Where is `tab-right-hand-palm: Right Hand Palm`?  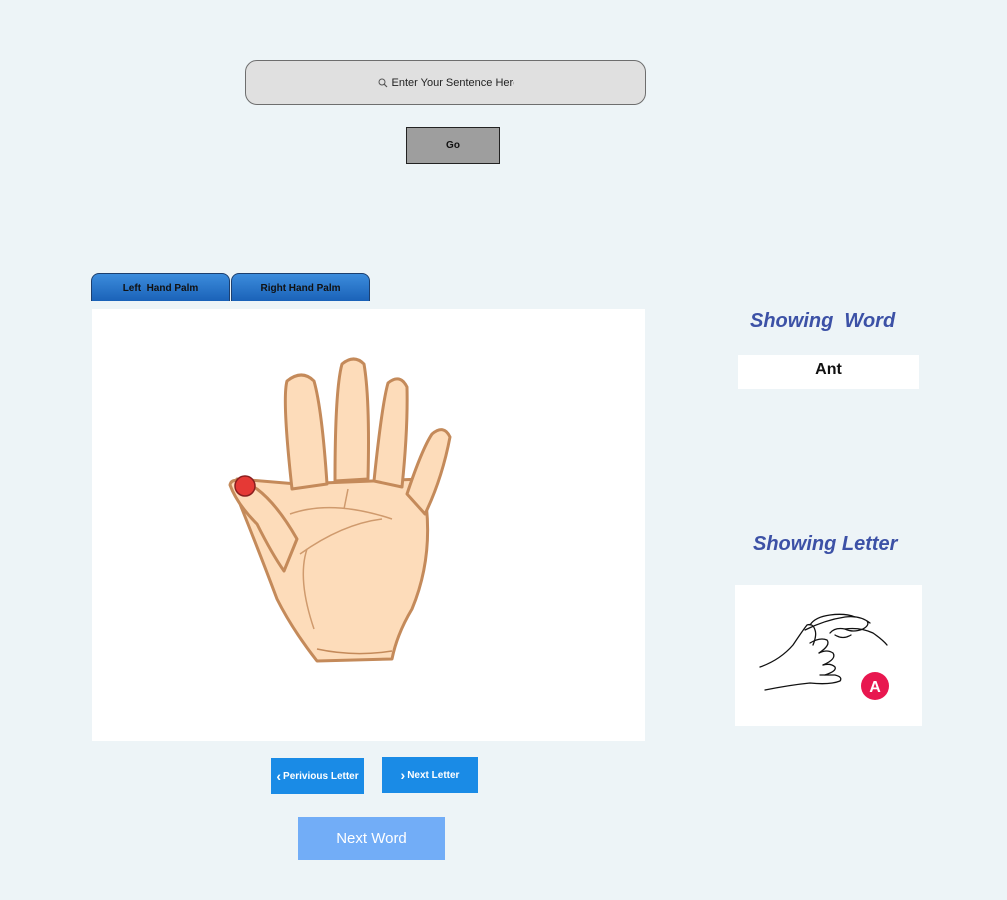
tab-right-hand-palm: Right Hand Palm is located at coordinates (300, 287).